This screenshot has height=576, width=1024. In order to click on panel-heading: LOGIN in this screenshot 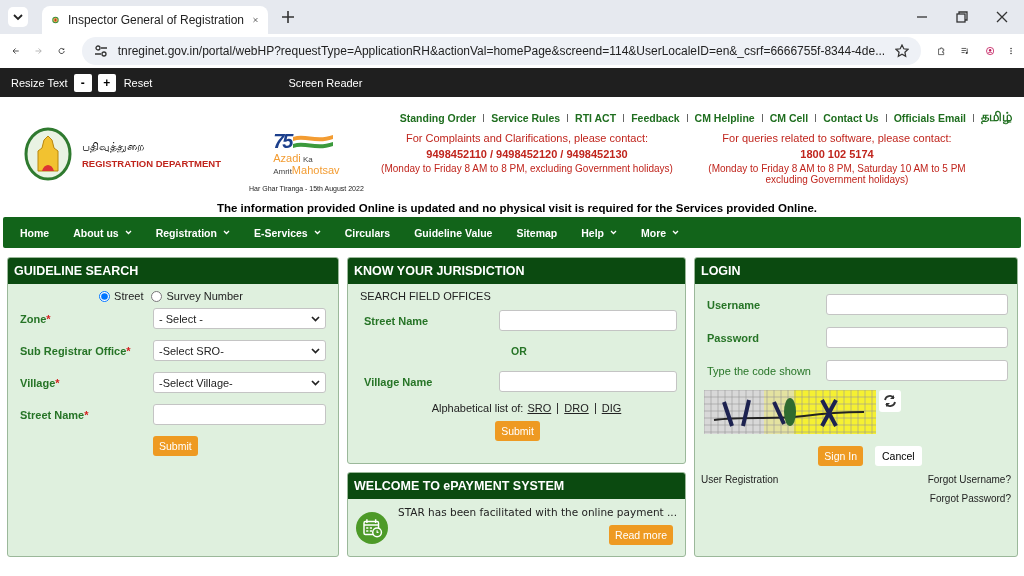, I will do `click(856, 271)`.